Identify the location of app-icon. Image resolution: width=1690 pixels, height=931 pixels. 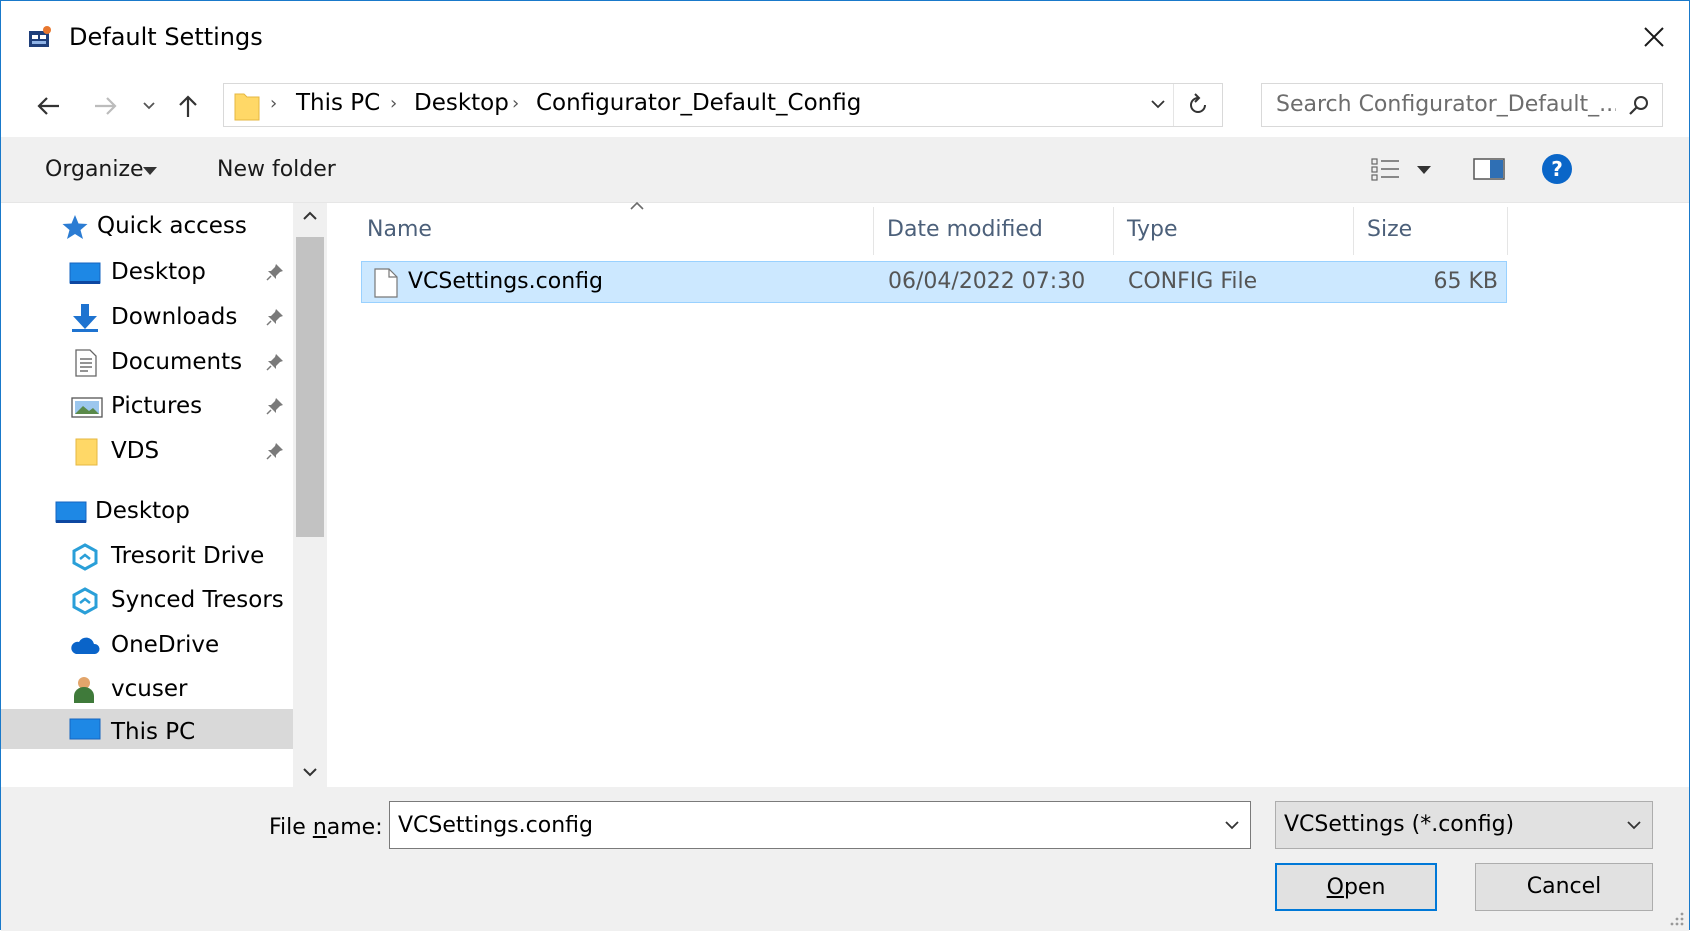
(40, 36).